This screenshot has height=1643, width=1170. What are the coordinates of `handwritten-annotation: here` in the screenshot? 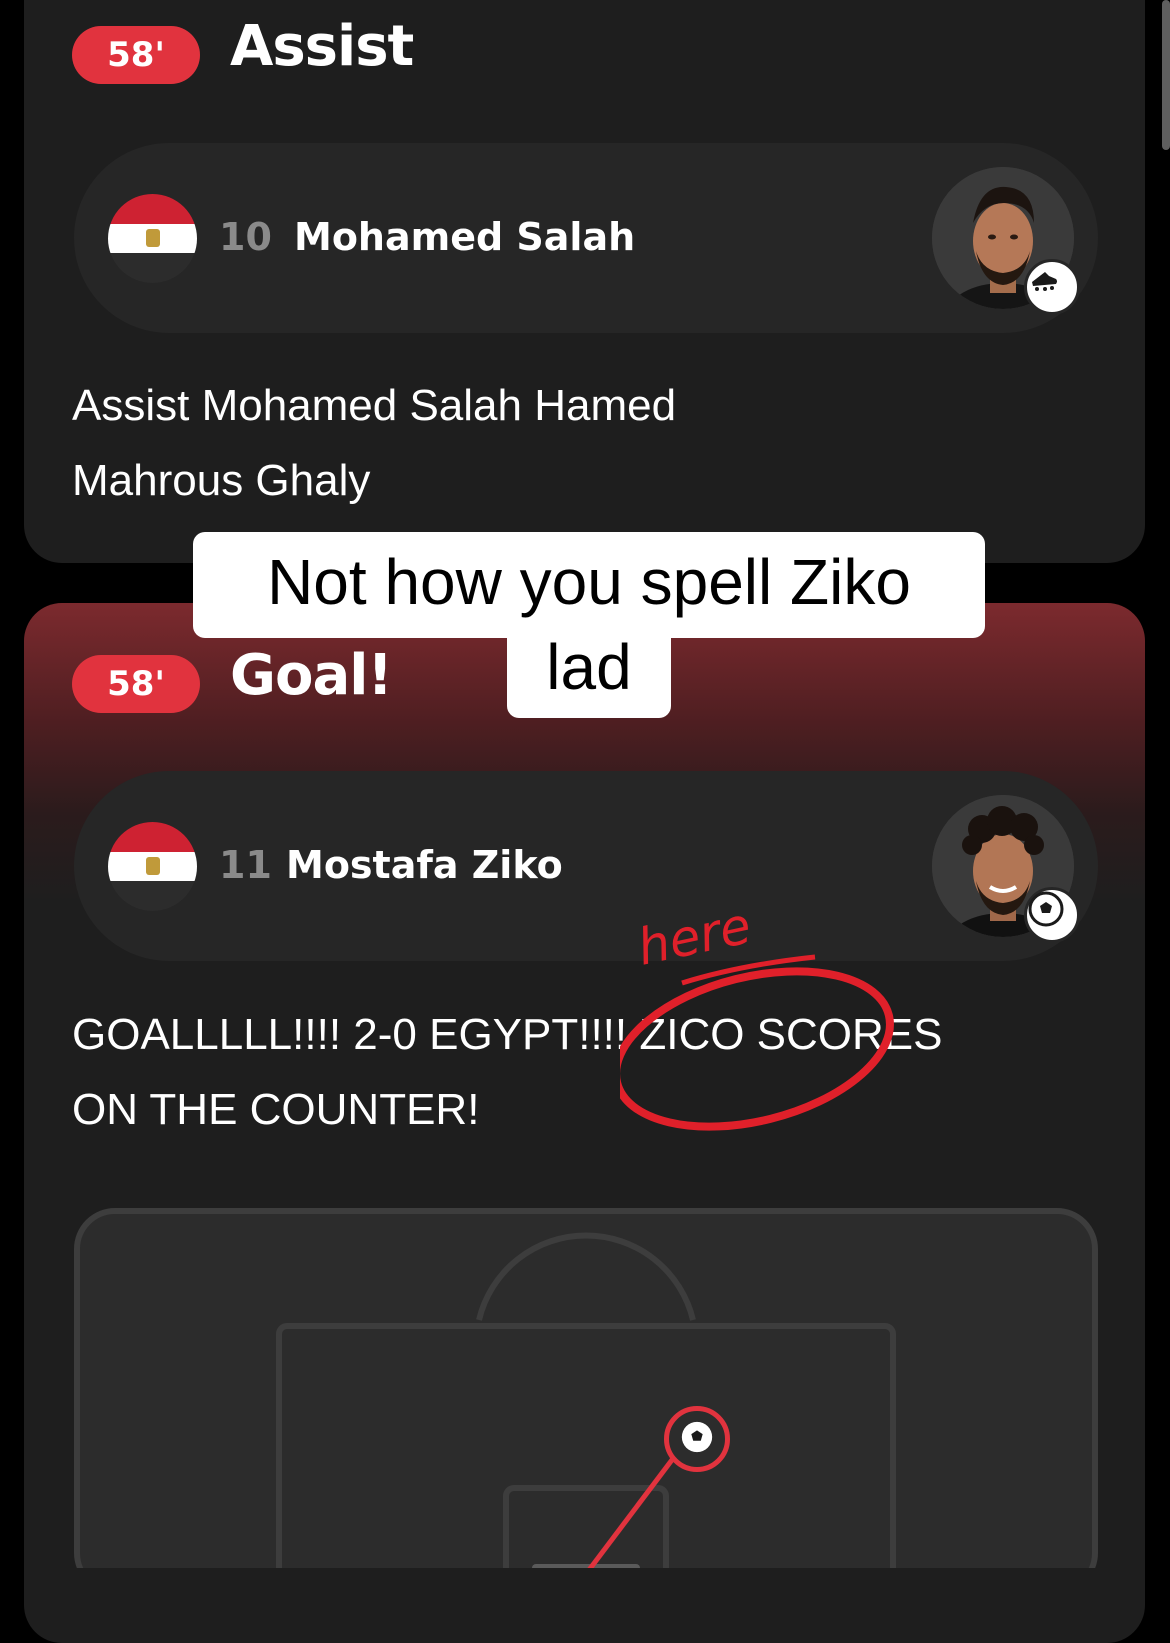 It's located at (766, 1015).